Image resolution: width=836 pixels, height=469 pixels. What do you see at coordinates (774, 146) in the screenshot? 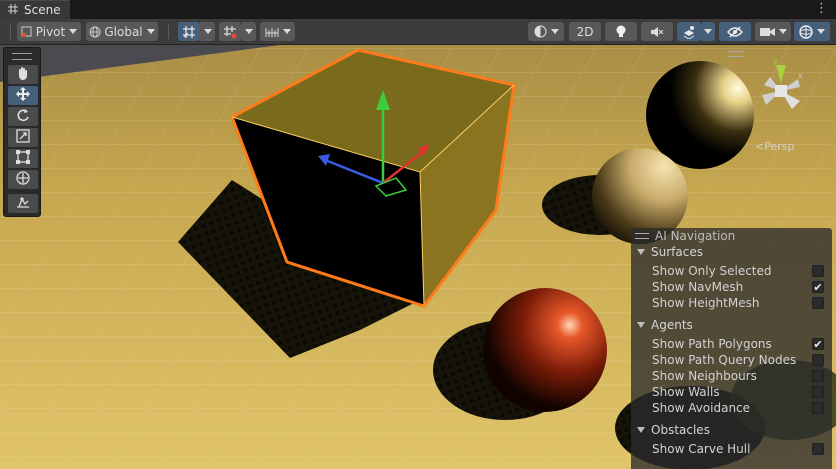
I see `projection-label: <Persp` at bounding box center [774, 146].